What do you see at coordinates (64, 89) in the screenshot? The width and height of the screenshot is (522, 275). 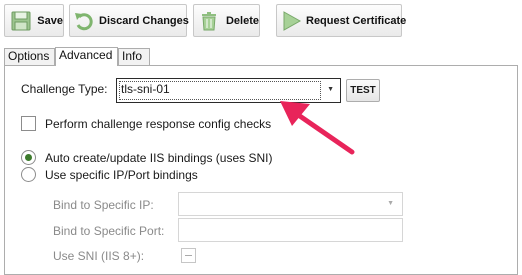 I see `challenge-type-label: Challenge Type:` at bounding box center [64, 89].